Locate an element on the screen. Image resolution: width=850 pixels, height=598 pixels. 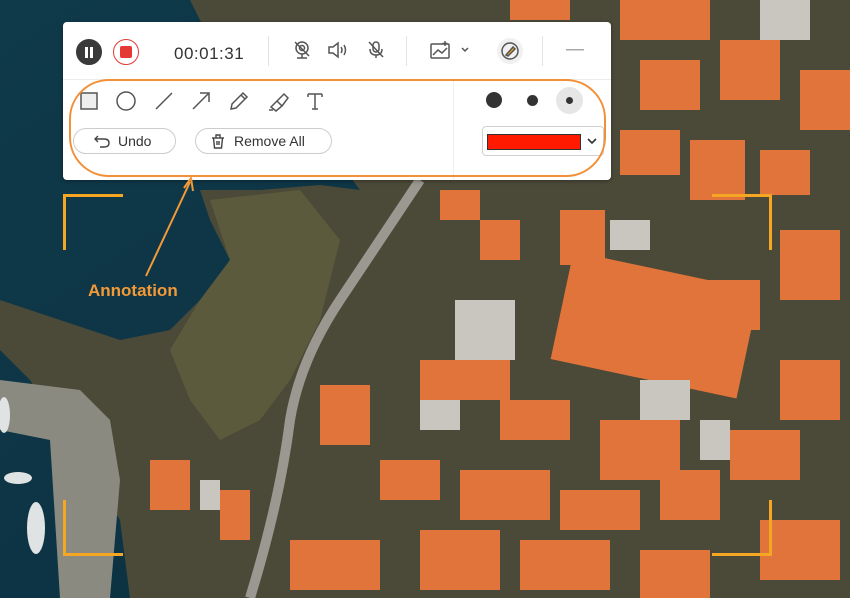
annotation-callout-label: Annotation is located at coordinates (133, 290).